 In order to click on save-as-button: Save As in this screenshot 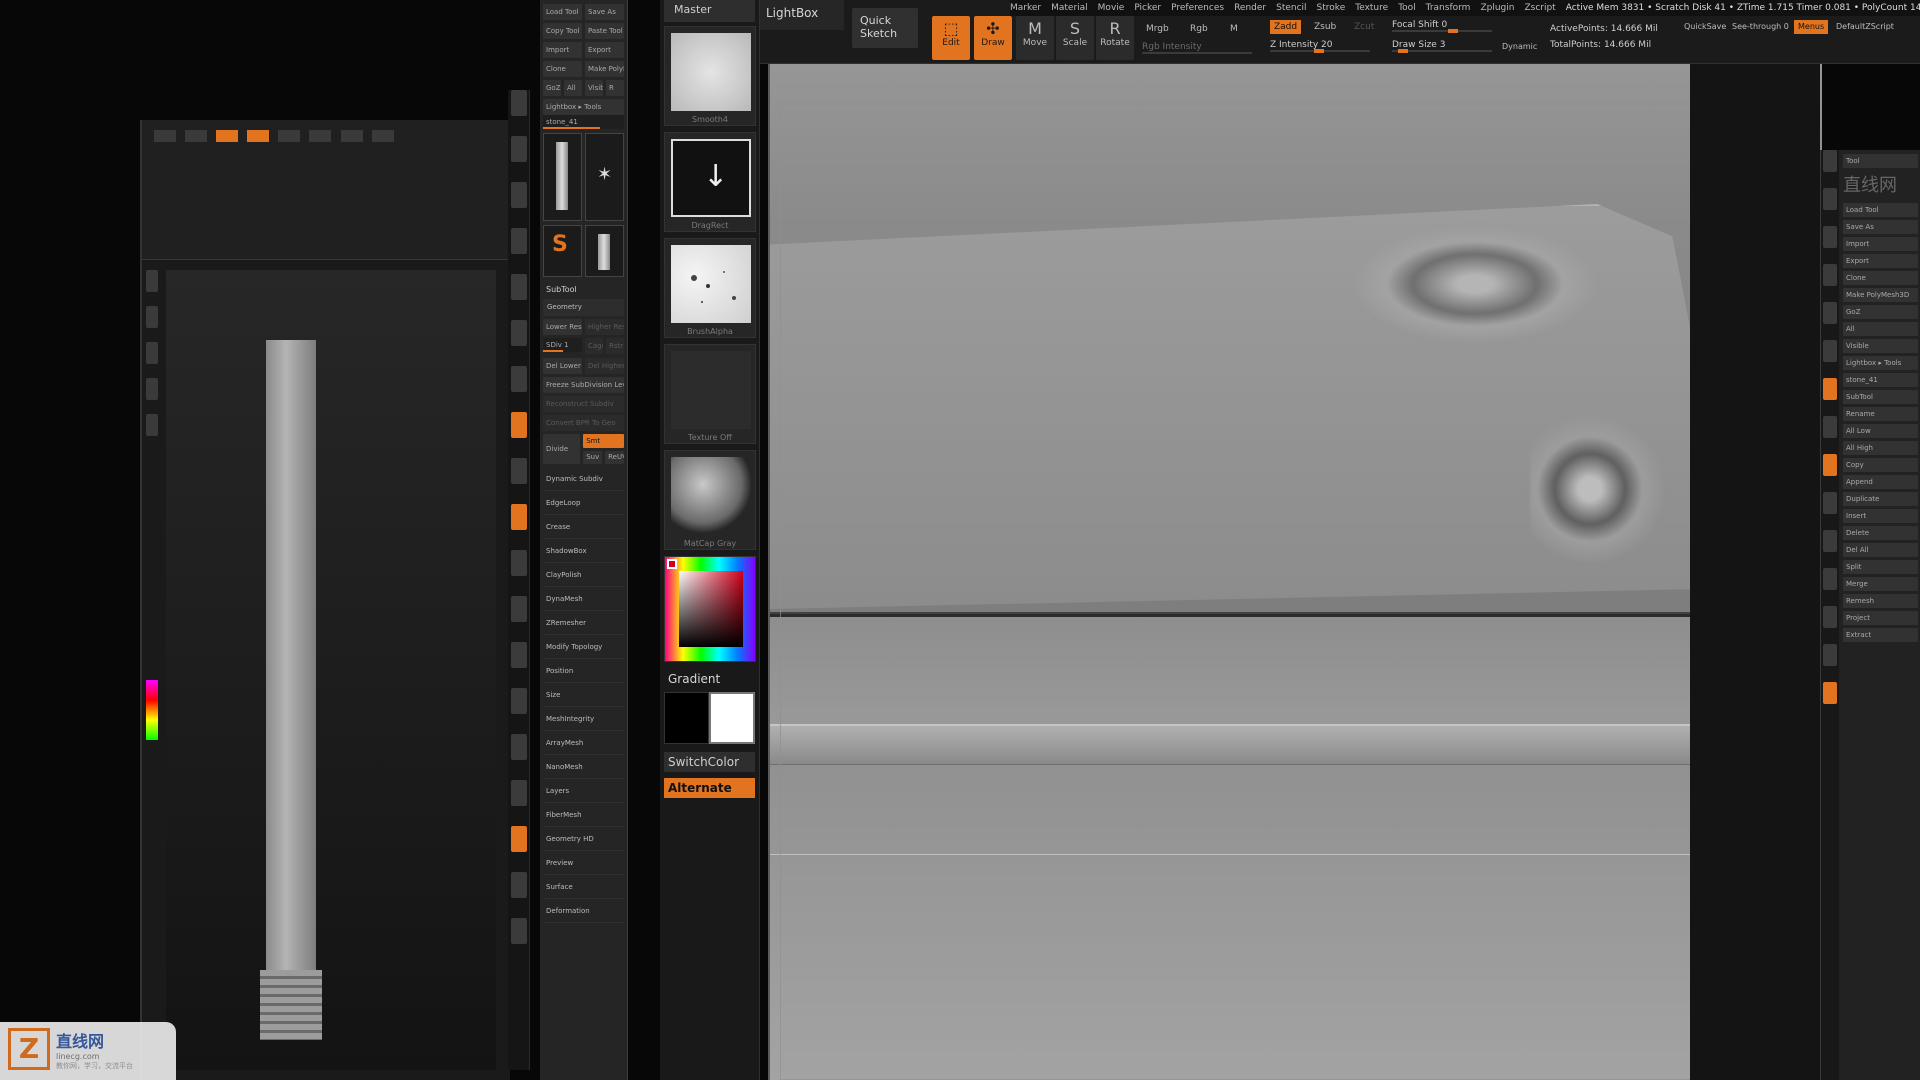, I will do `click(604, 12)`.